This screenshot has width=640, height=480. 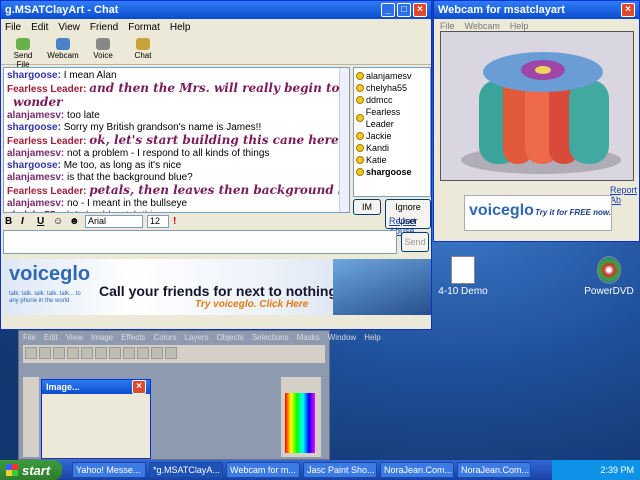 What do you see at coordinates (27, 221) in the screenshot?
I see `italic-button: I` at bounding box center [27, 221].